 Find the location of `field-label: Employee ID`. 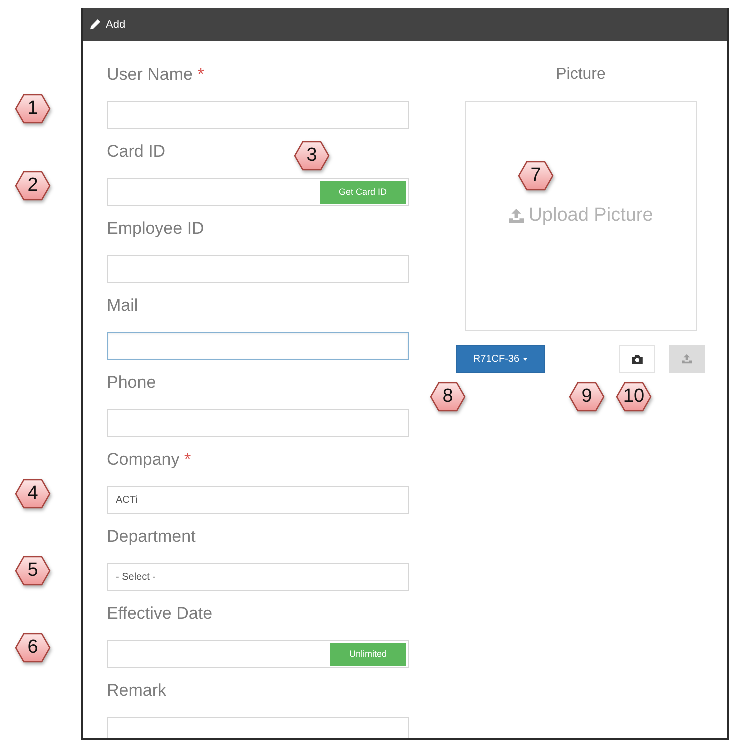

field-label: Employee ID is located at coordinates (155, 229).